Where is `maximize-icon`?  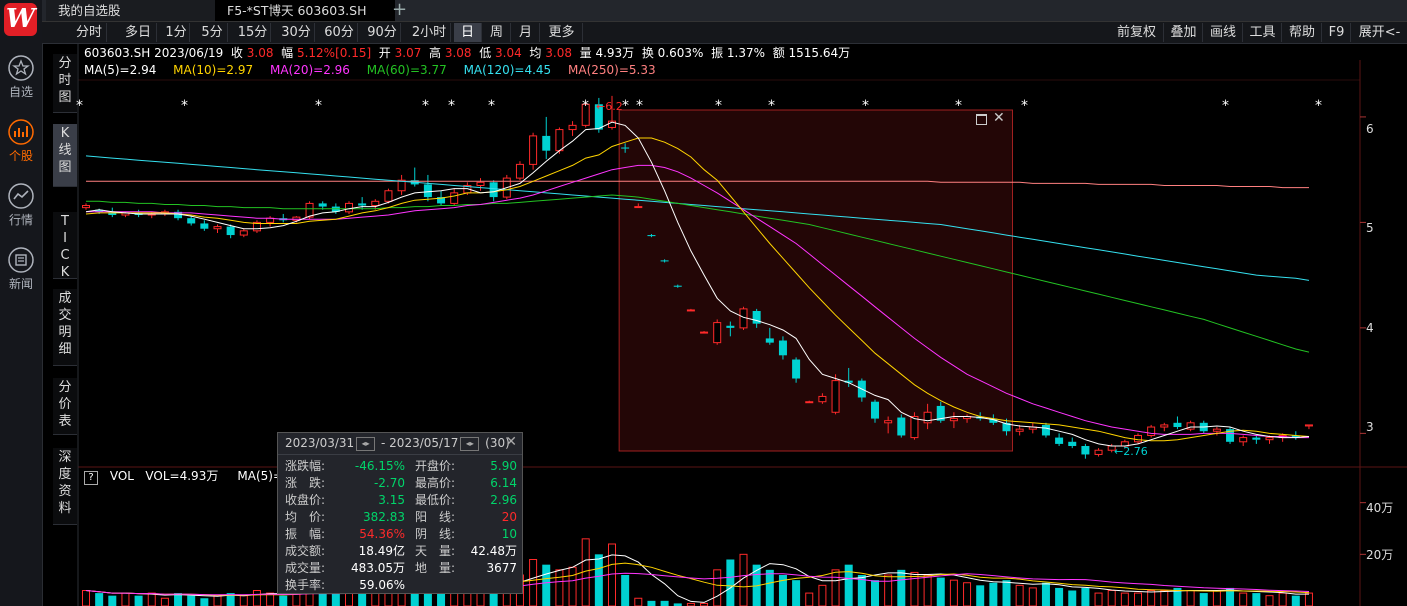
maximize-icon is located at coordinates (981, 119).